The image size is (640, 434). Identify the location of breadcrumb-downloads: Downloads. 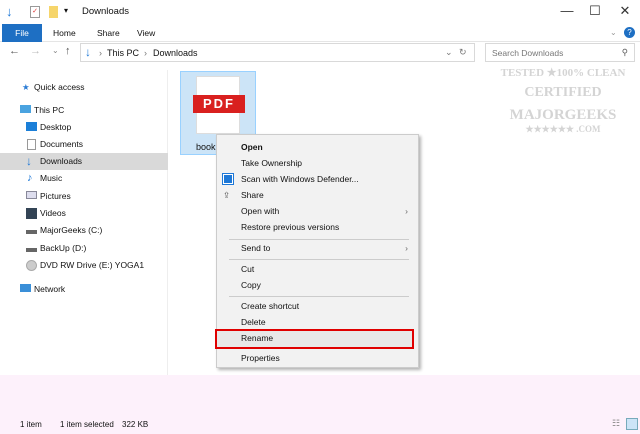
(175, 53).